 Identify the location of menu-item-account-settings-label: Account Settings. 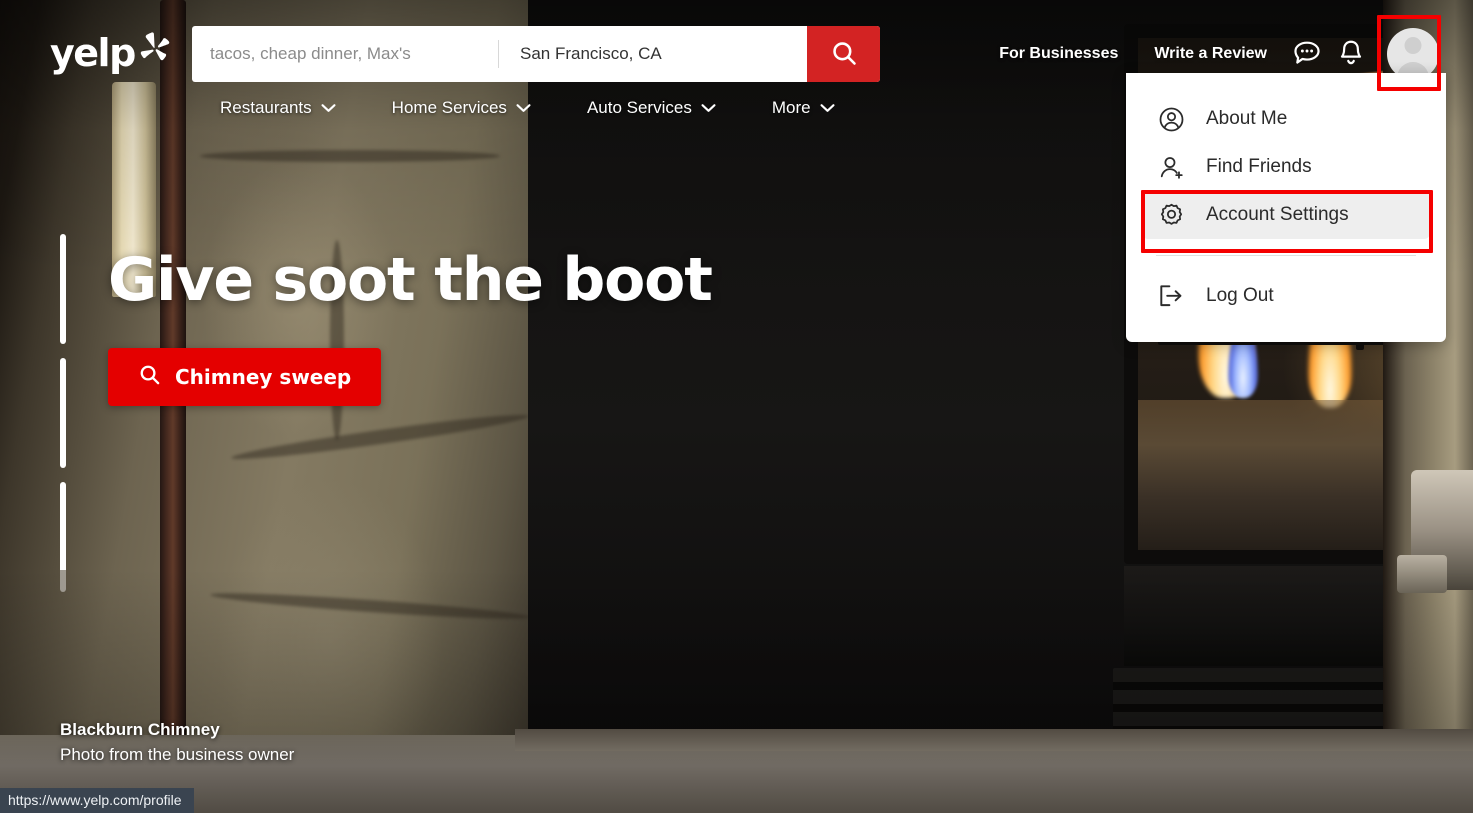
(1277, 214).